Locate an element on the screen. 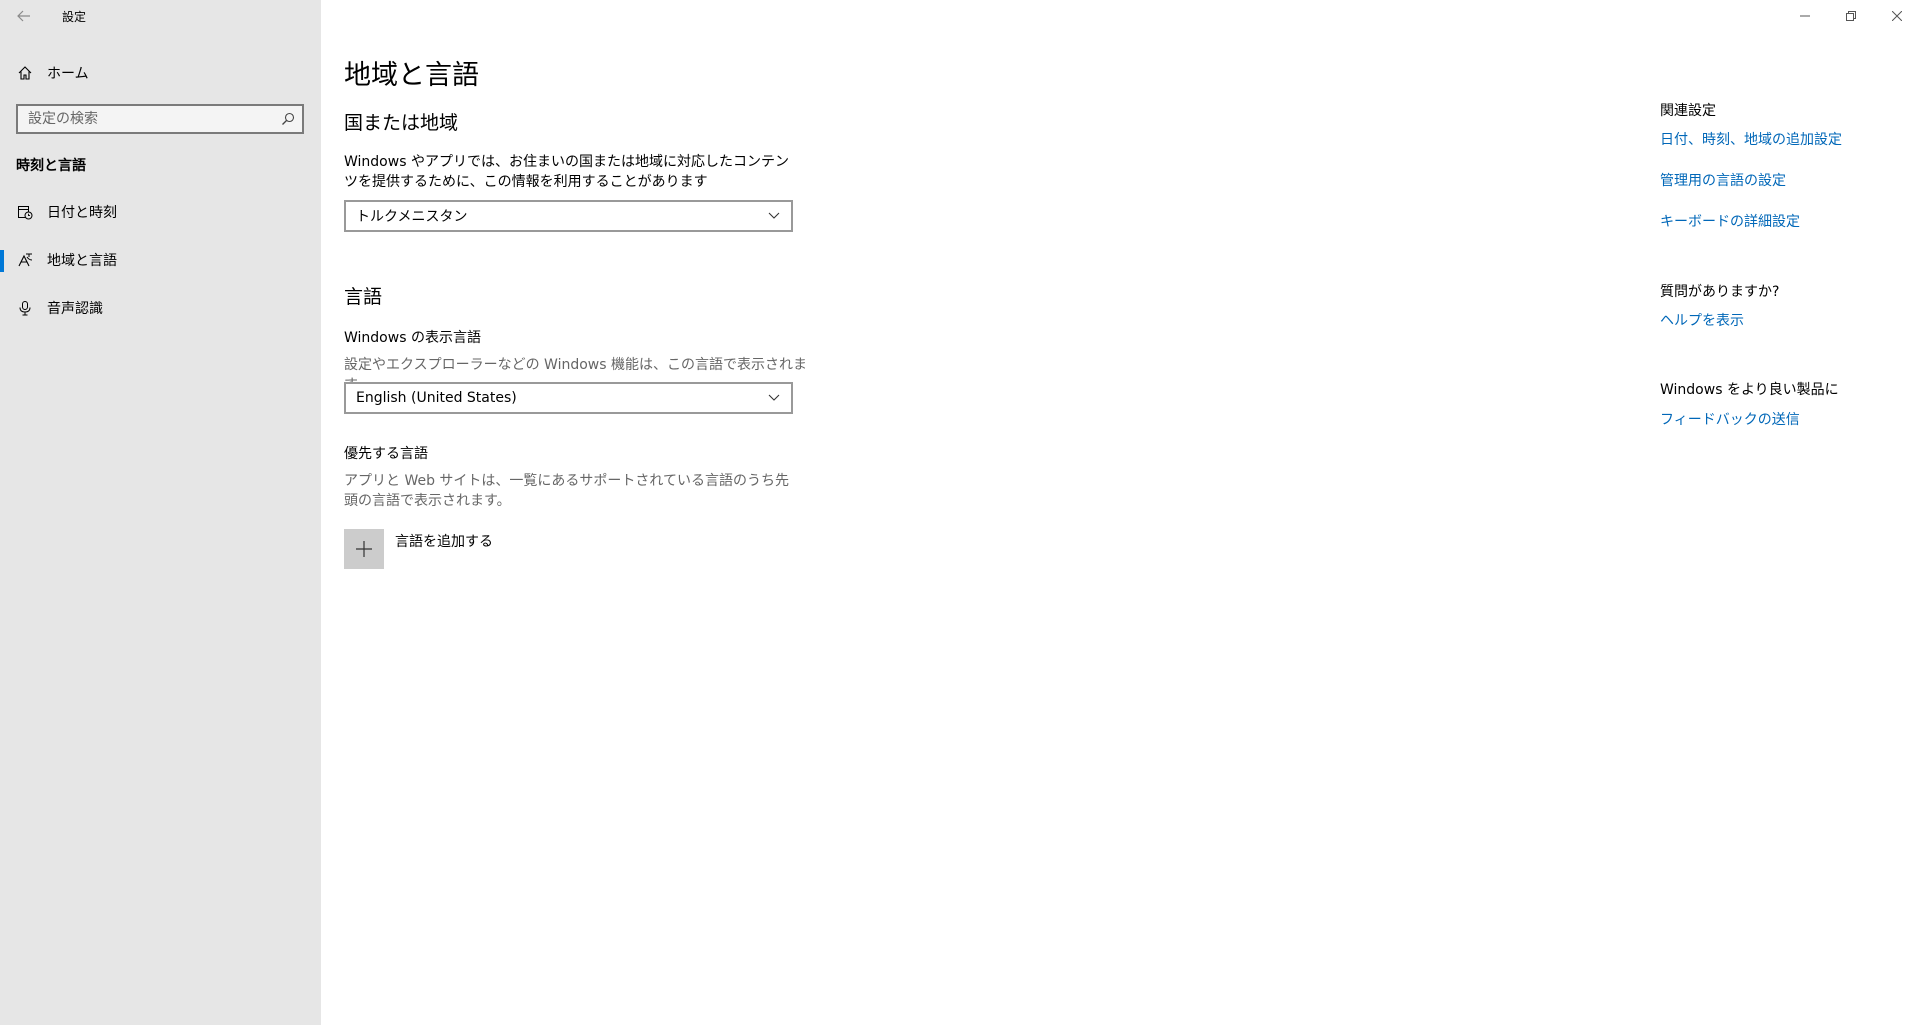  sidebar-item-home: ホーム is located at coordinates (160, 73).